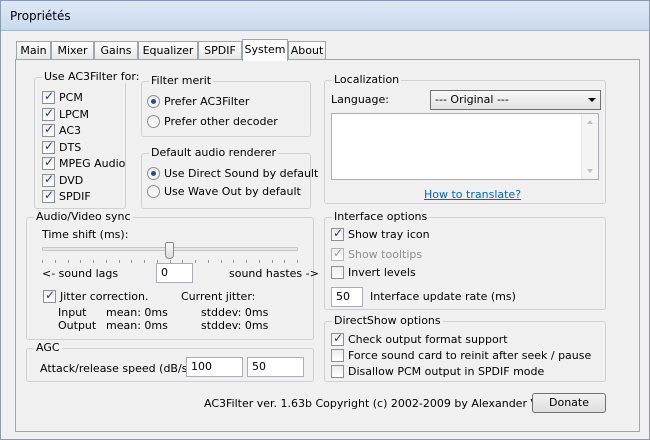 The height and width of the screenshot is (440, 650). I want to click on wave-out-radio, so click(153, 191).